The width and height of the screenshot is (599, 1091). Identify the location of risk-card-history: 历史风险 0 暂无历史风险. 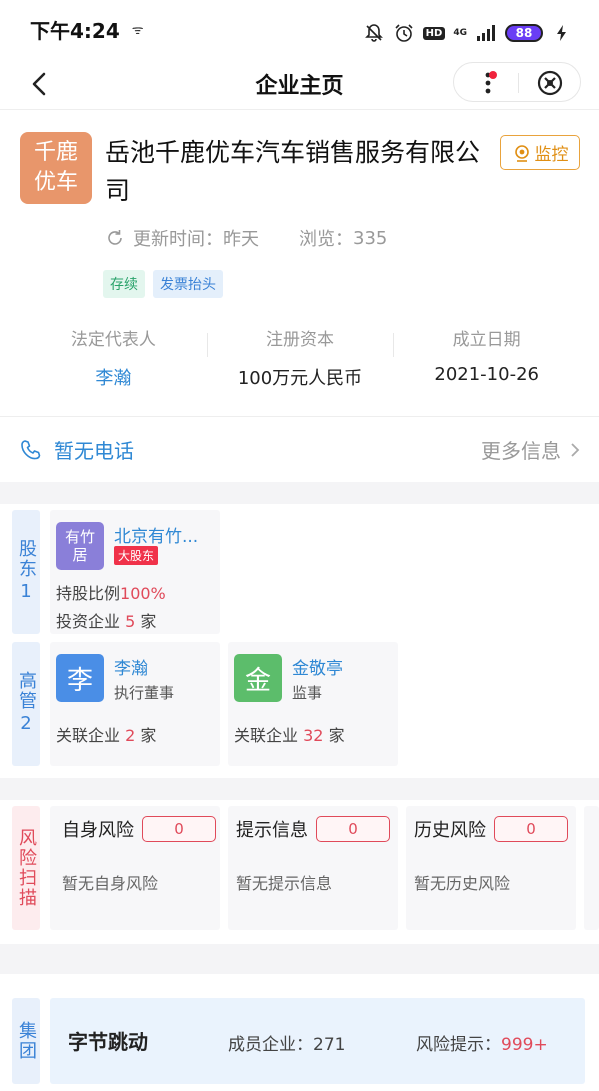
(491, 868).